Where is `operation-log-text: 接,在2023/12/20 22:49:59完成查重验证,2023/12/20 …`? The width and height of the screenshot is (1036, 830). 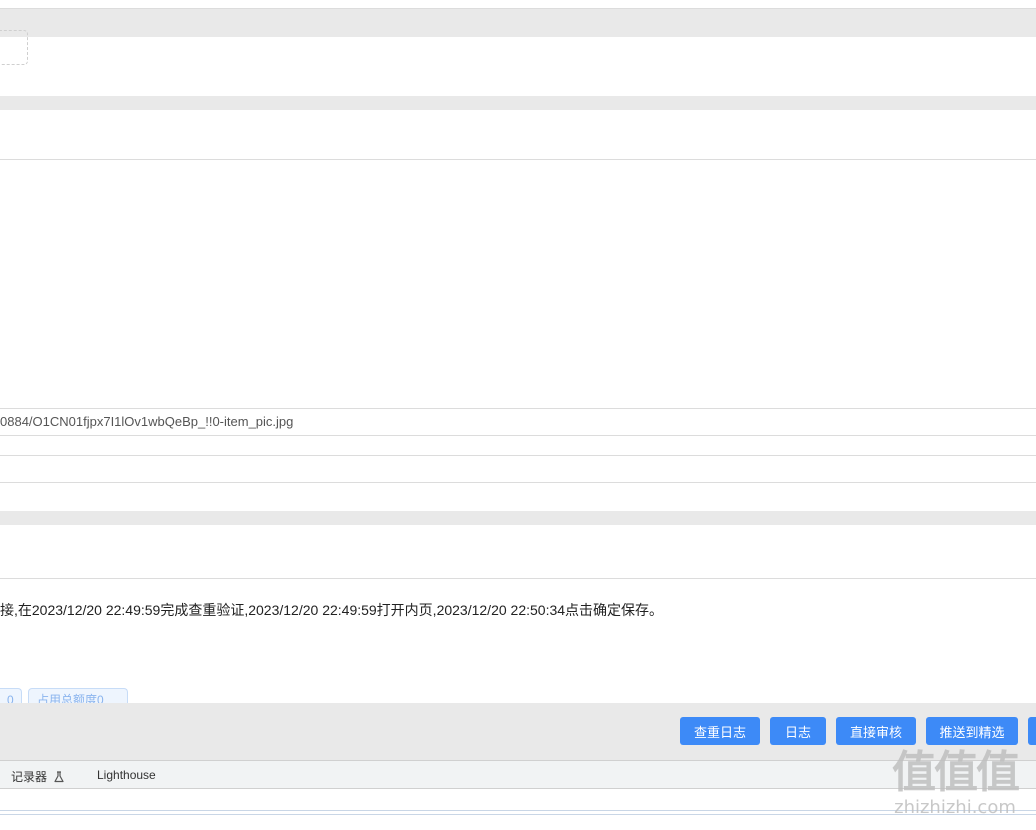
operation-log-text: 接,在2023/12/20 22:49:59完成查重验证,2023/12/20 … is located at coordinates (332, 610).